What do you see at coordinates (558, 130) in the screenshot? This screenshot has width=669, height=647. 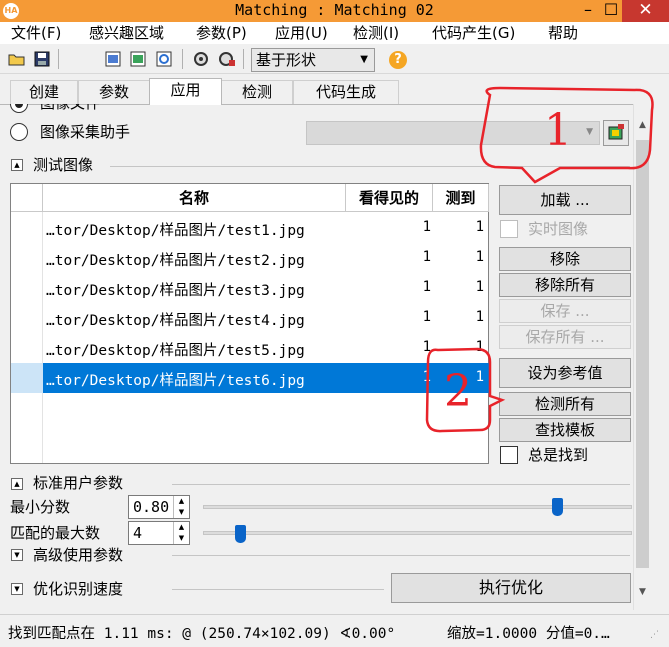 I see `annotation-number-1: 1` at bounding box center [558, 130].